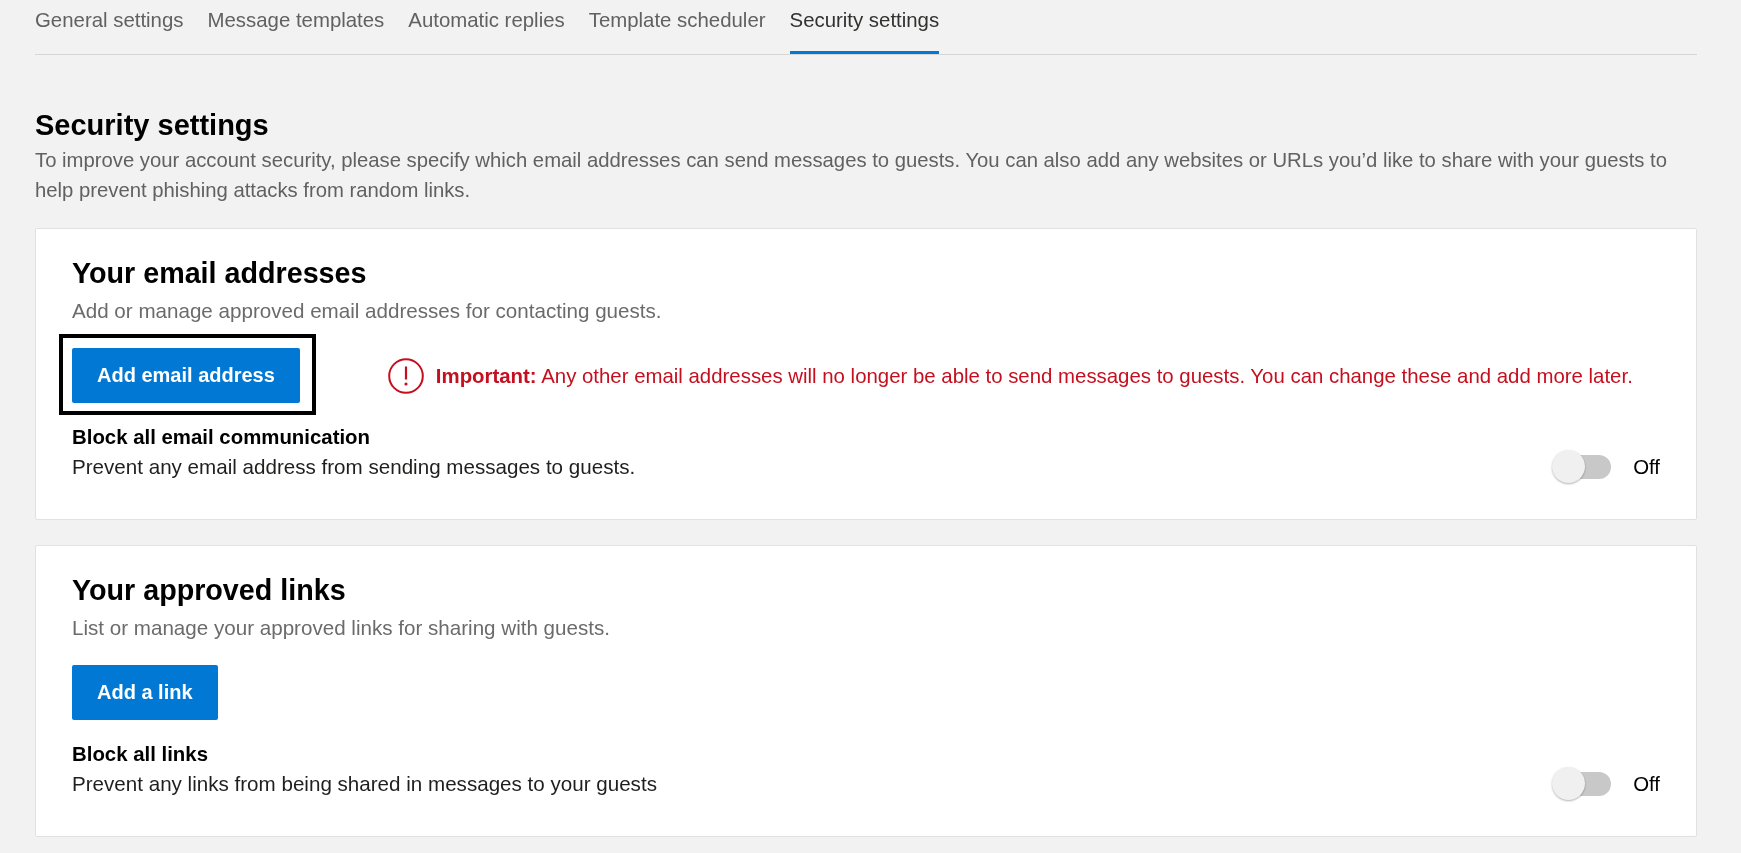 Image resolution: width=1741 pixels, height=853 pixels. Describe the element at coordinates (1034, 376) in the screenshot. I see `important-notice: Important: Any other email addresses will no longer be able to send messages to guests. You can change these and add more later.` at that location.